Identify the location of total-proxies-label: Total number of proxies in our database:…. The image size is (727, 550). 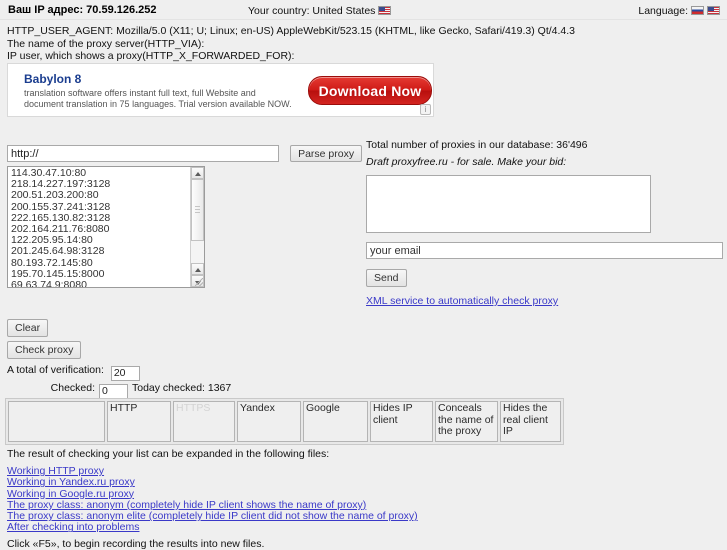
(477, 145).